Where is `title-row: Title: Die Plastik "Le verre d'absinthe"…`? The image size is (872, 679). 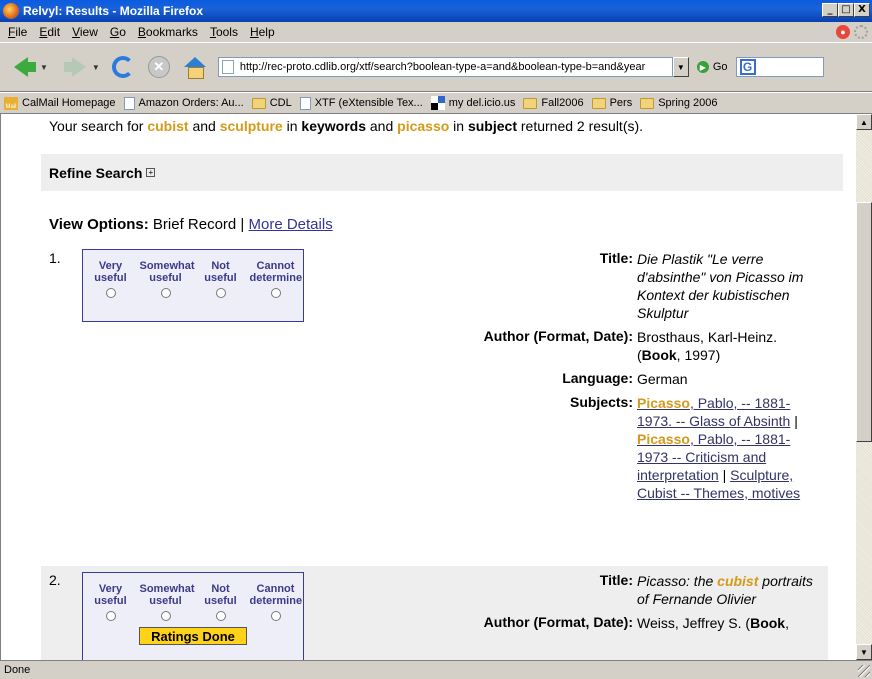
title-row: Title: Die Plastik "Le verre d'absinthe"… is located at coordinates (632, 286).